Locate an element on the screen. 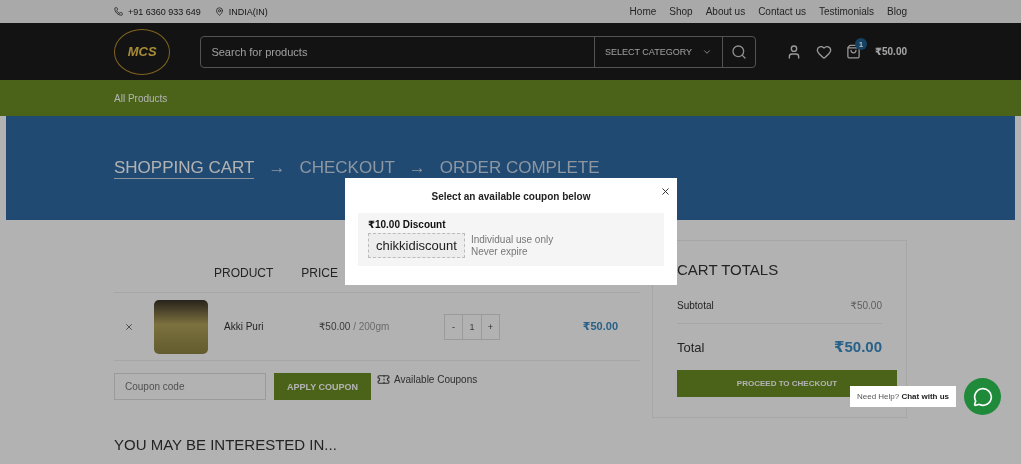 The height and width of the screenshot is (464, 1021). column-header: PRODUCT is located at coordinates (244, 273).